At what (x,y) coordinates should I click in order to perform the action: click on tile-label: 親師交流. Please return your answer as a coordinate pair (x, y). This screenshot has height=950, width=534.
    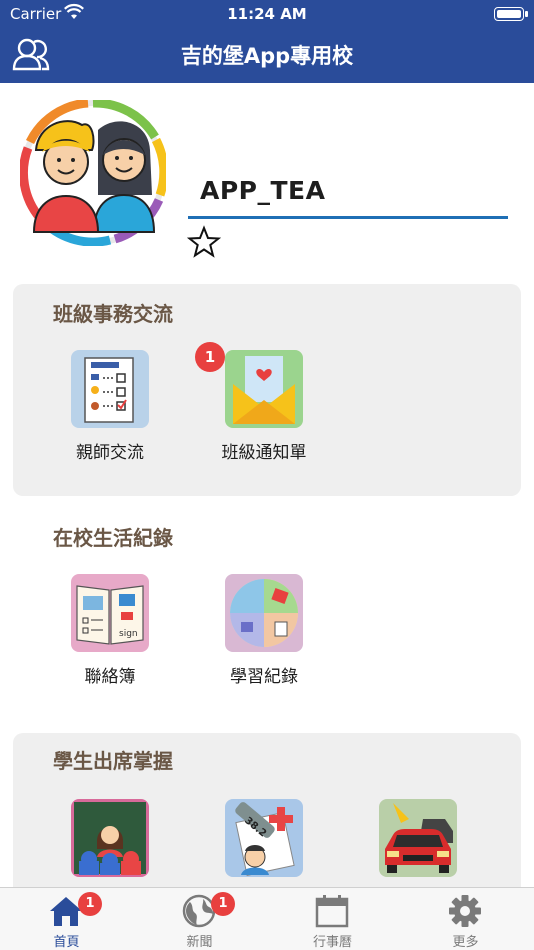
    Looking at the image, I should click on (110, 453).